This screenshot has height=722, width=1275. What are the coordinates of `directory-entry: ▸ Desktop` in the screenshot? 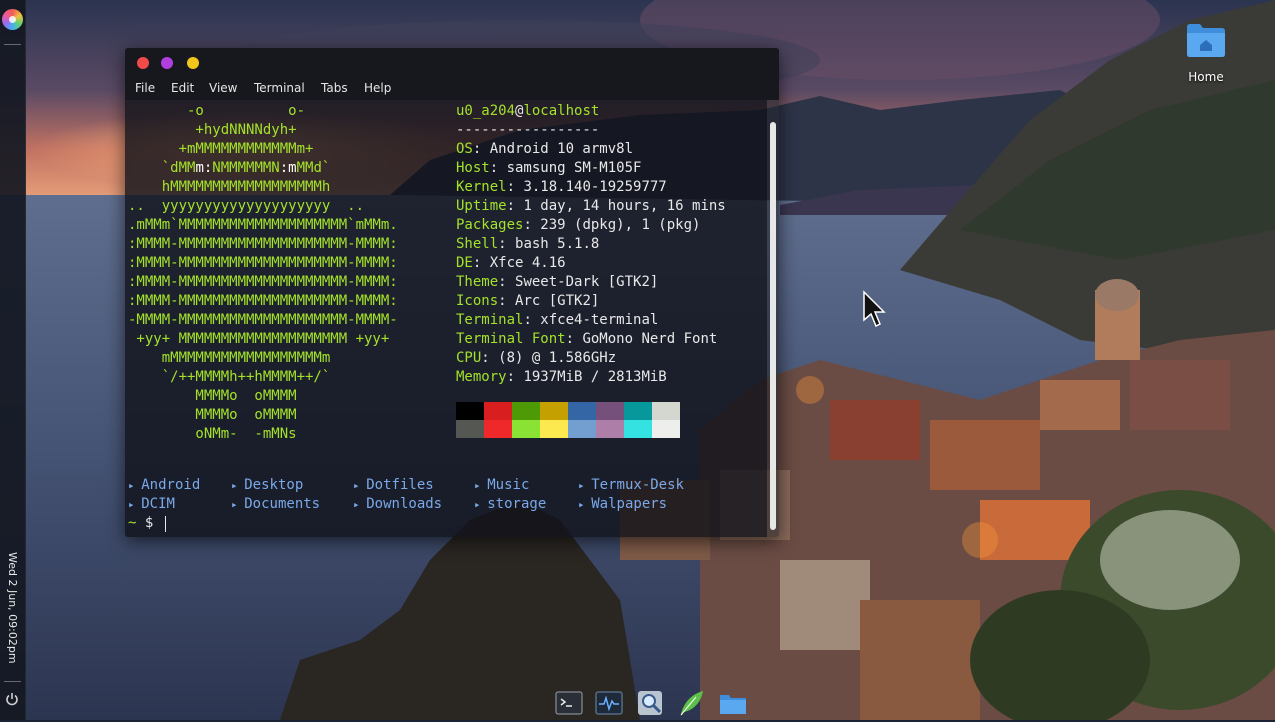 It's located at (267, 485).